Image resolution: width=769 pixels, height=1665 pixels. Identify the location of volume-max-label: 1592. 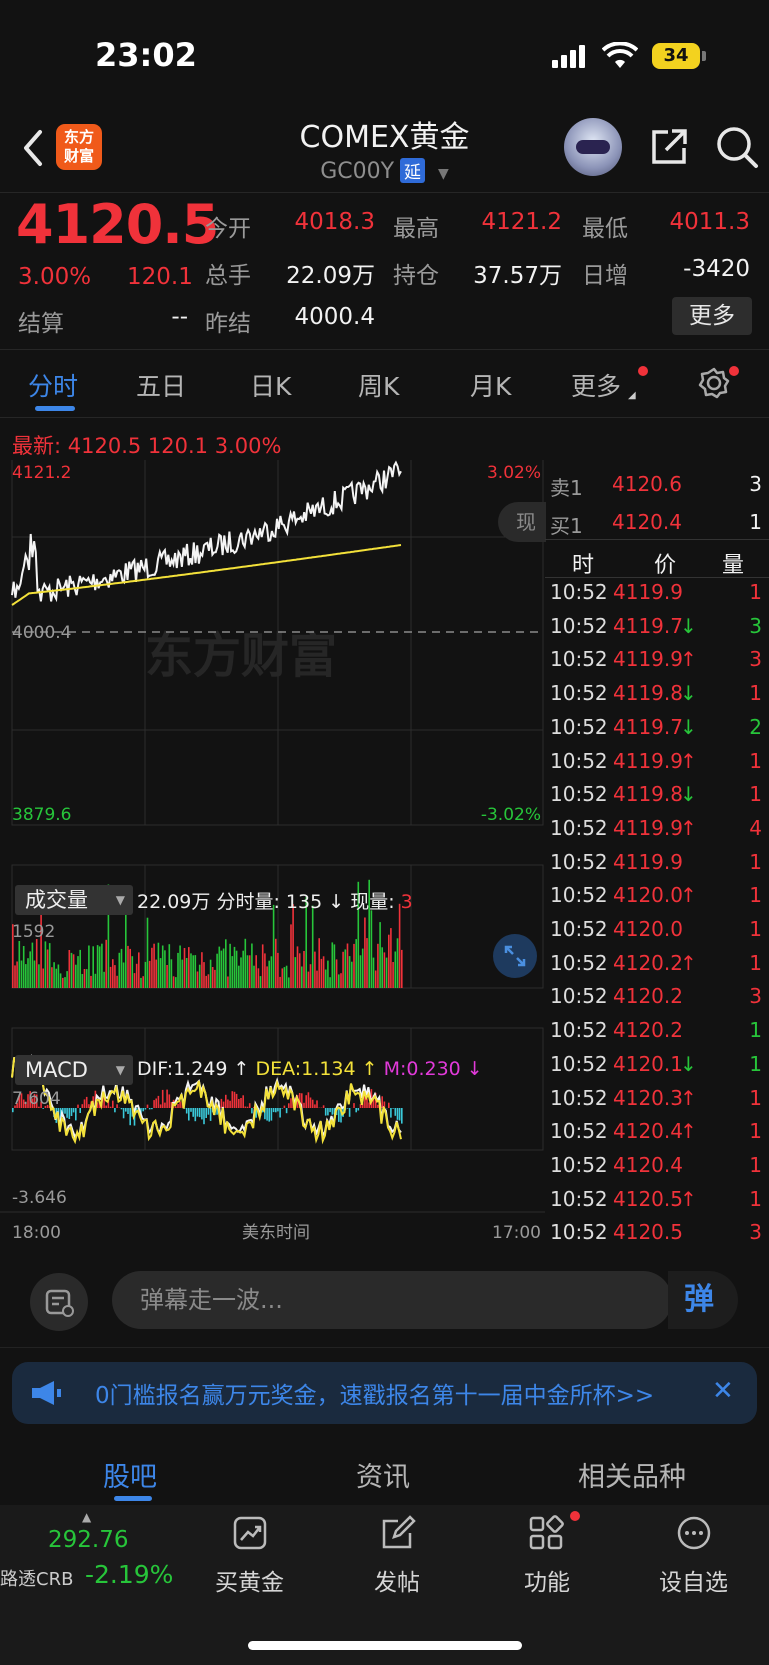
(33, 932).